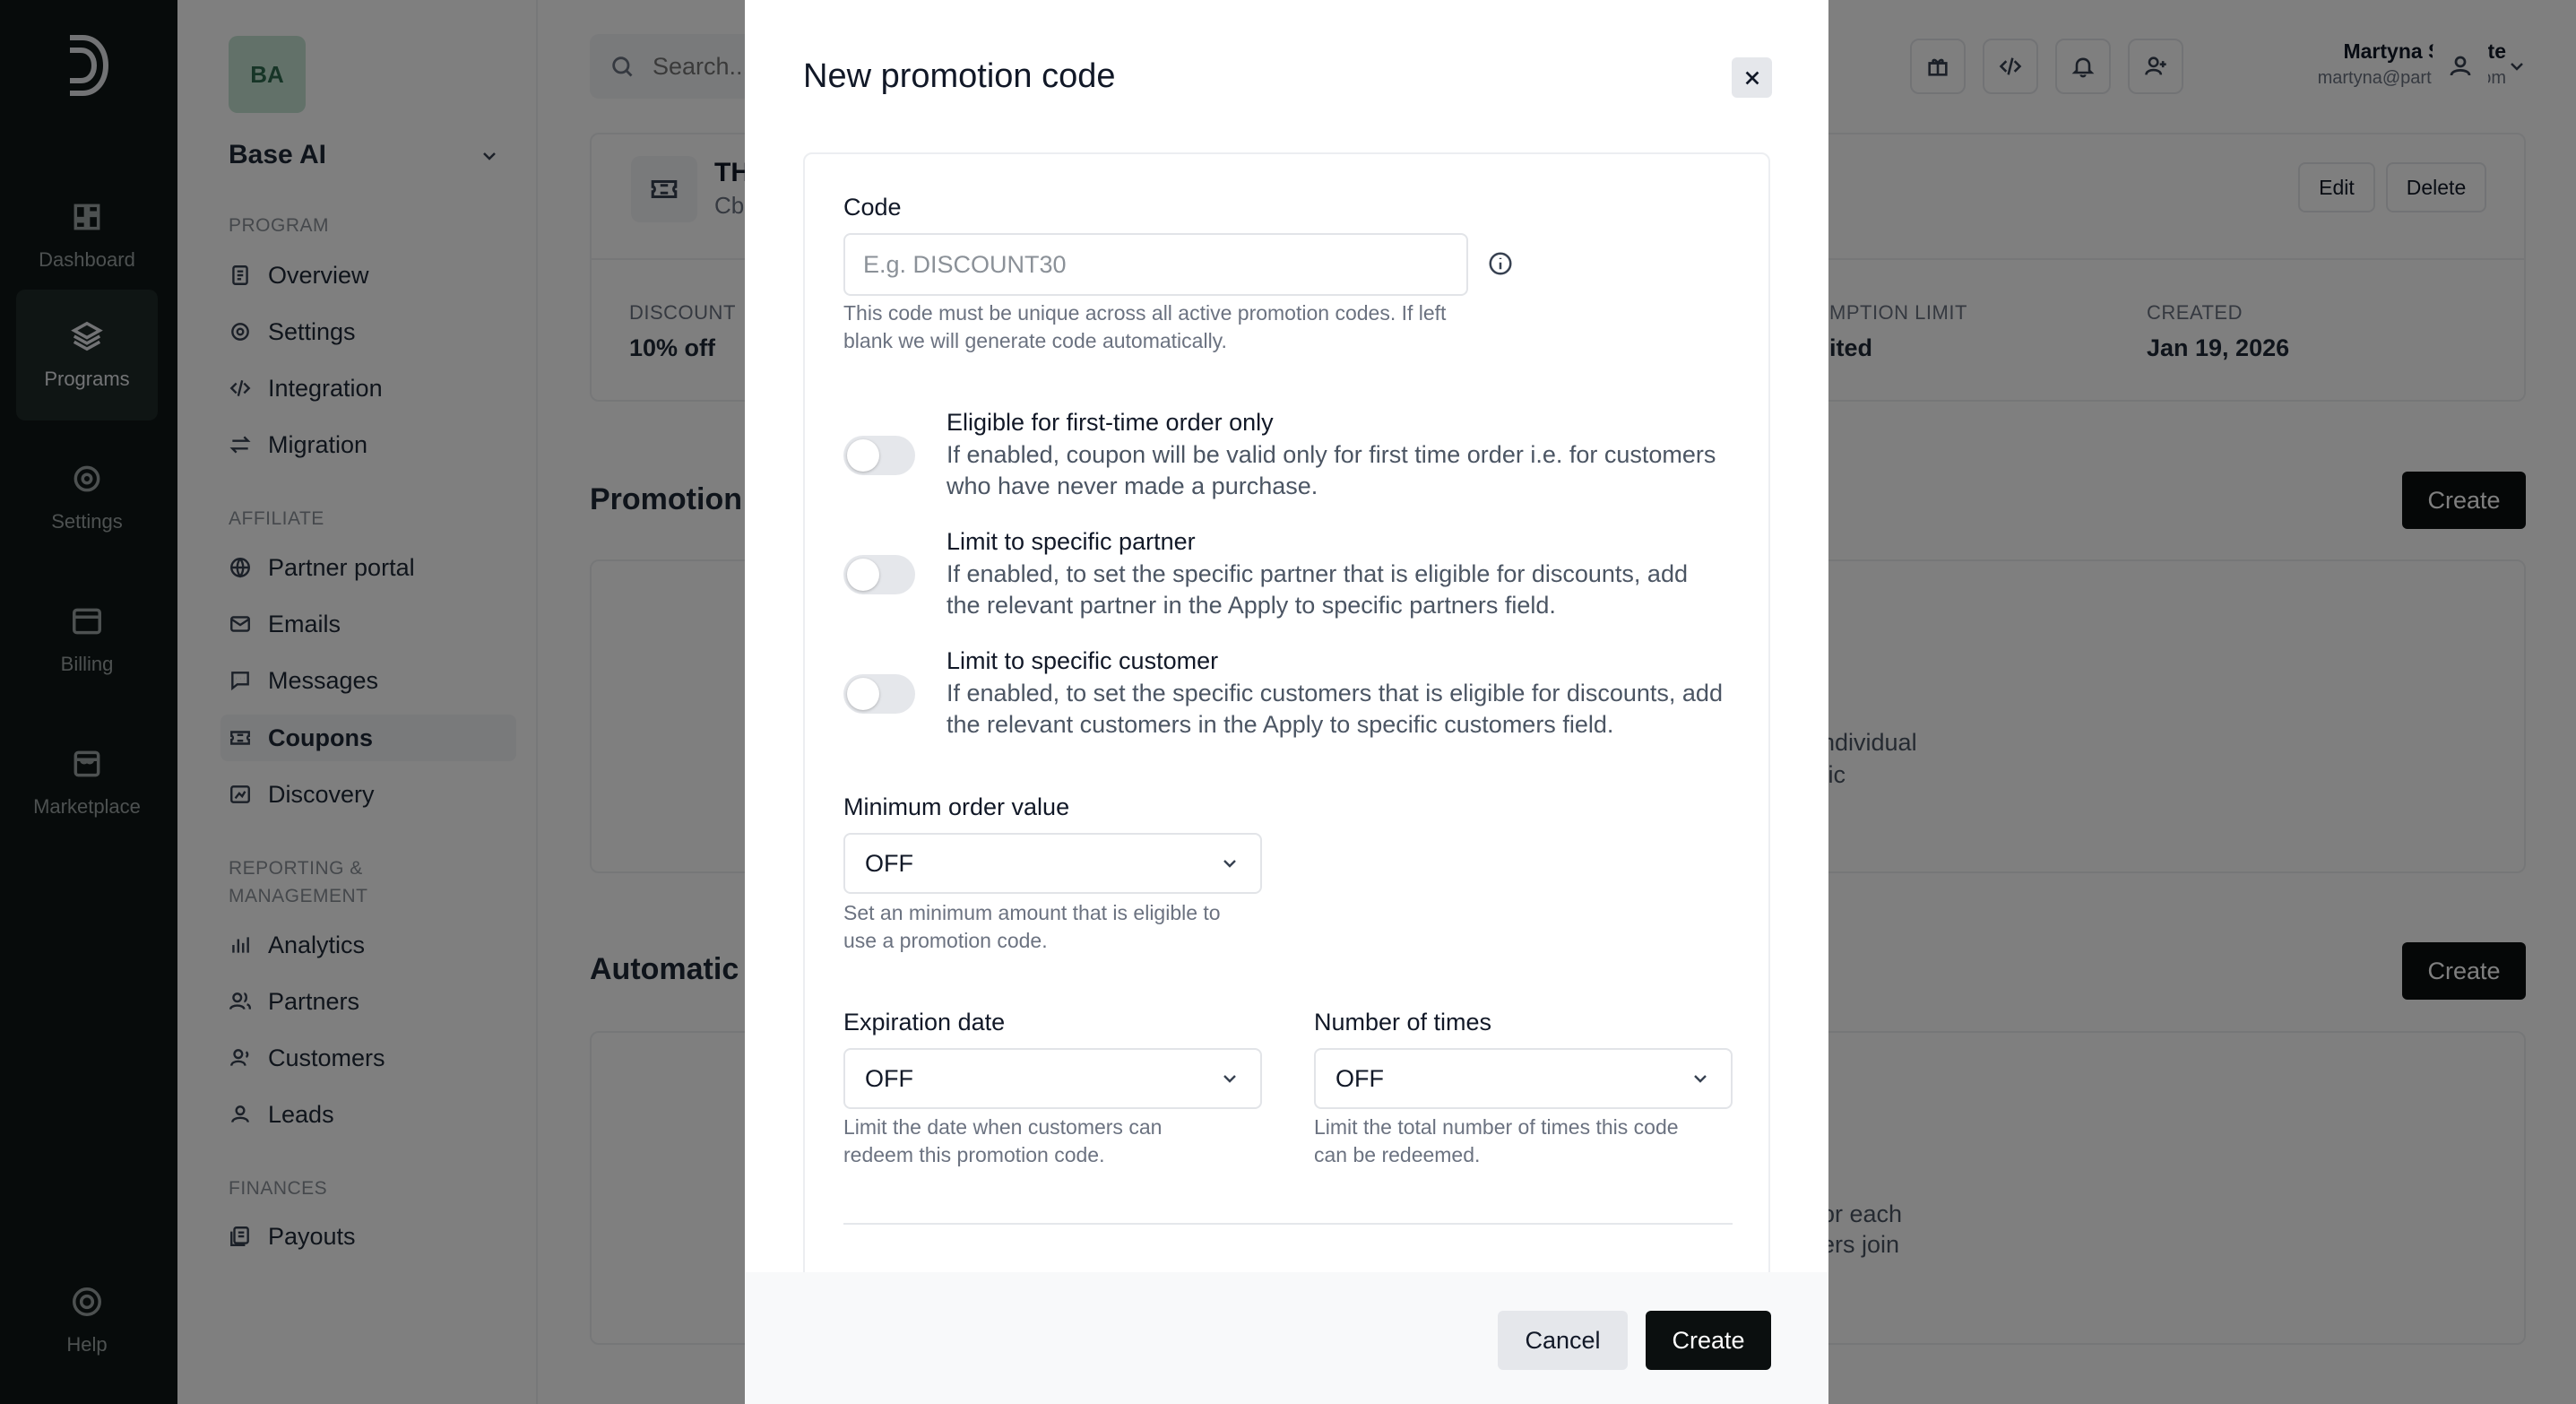 This screenshot has width=2576, height=1404. Describe the element at coordinates (872, 208) in the screenshot. I see `code-label: Code` at that location.